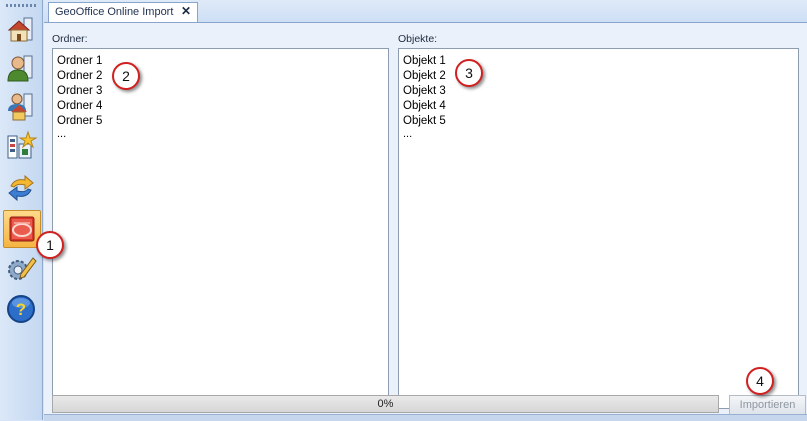 This screenshot has width=807, height=421. What do you see at coordinates (600, 91) in the screenshot?
I see `list-item: Objekt 3` at bounding box center [600, 91].